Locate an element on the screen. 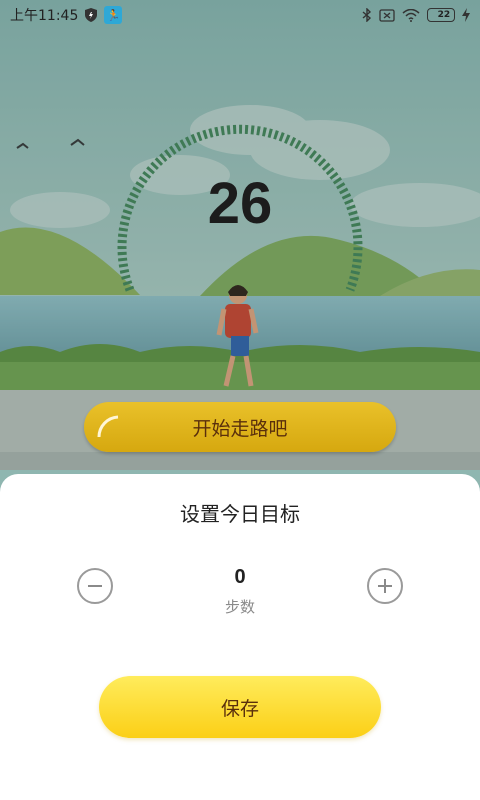  battery-level: 22 is located at coordinates (444, 15).